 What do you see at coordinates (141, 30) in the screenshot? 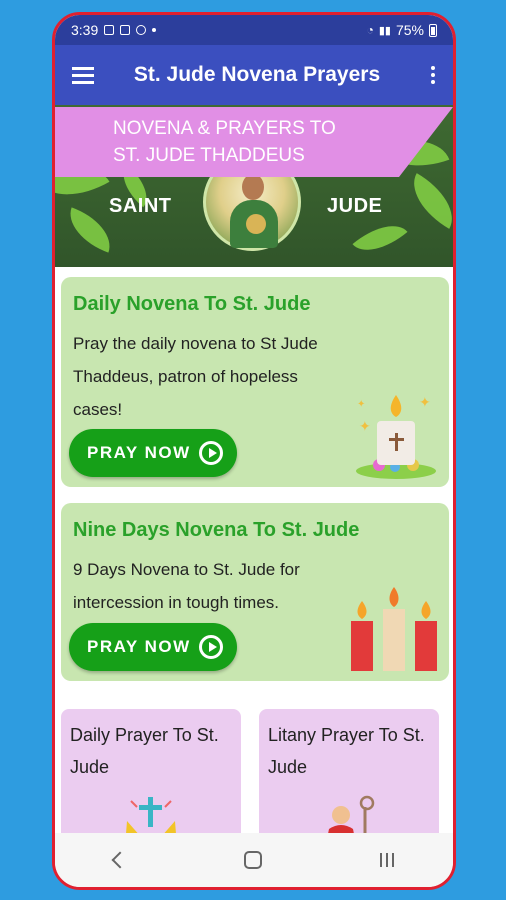
I see `notification-icon` at bounding box center [141, 30].